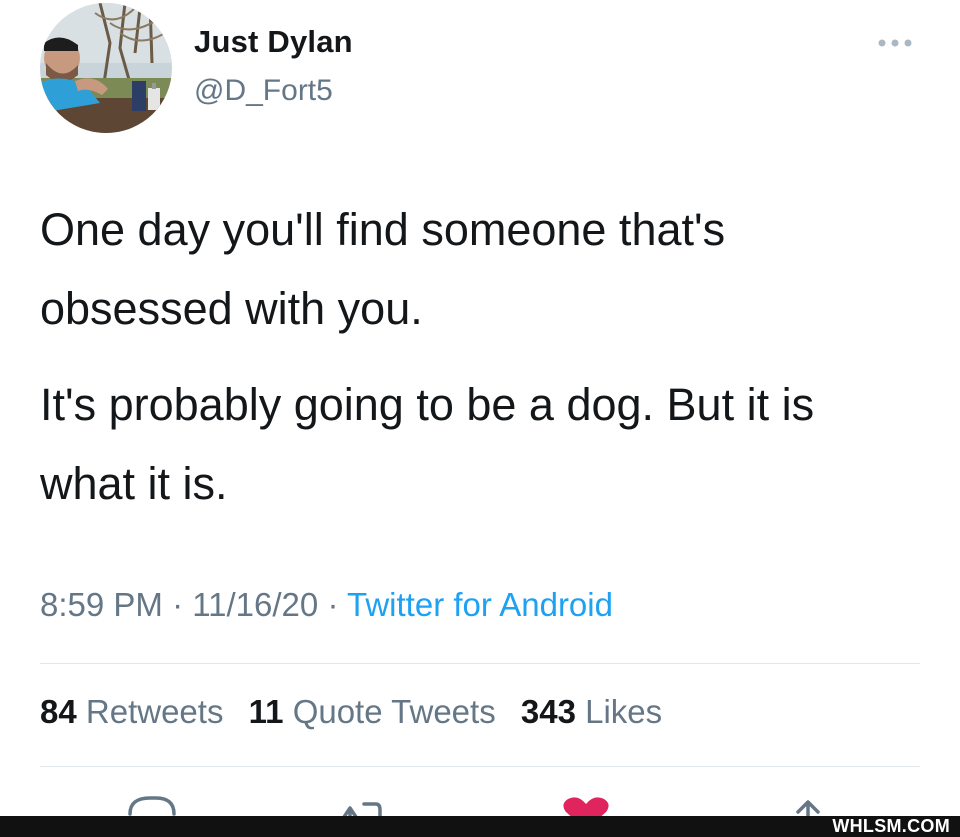  What do you see at coordinates (480, 826) in the screenshot?
I see `watermark-bar: WHLSM.COM` at bounding box center [480, 826].